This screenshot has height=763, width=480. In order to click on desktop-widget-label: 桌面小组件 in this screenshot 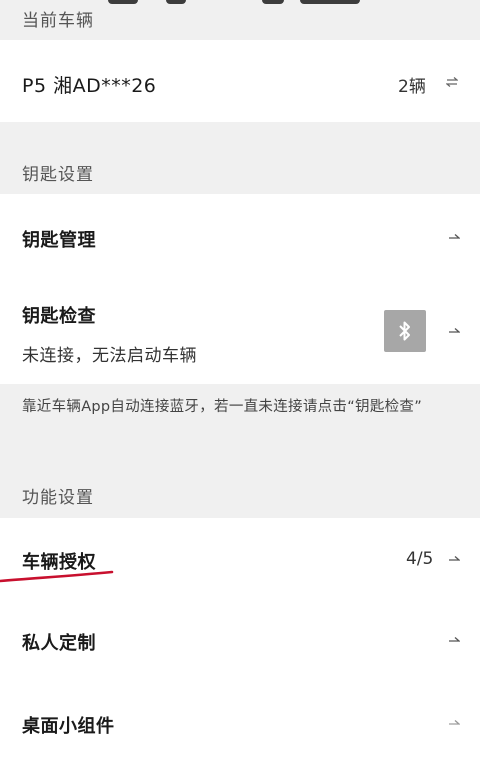, I will do `click(68, 726)`.